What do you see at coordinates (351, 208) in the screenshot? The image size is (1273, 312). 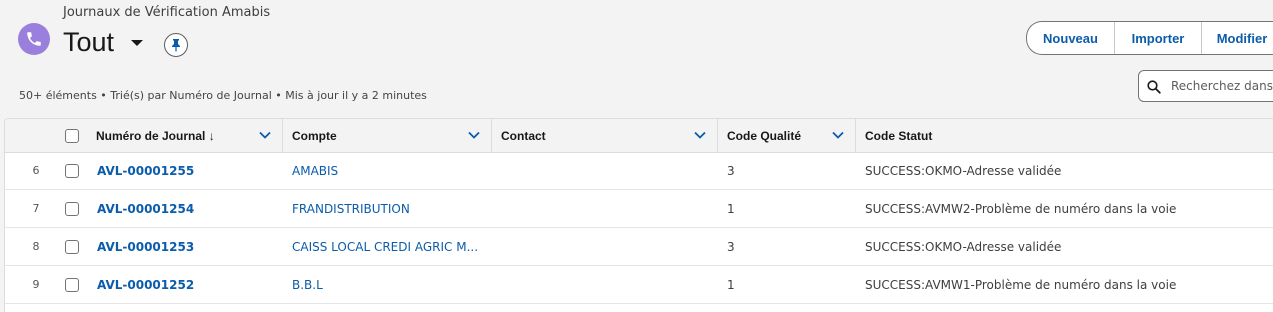 I see `compte-link: FRANDISTRIBUTION` at bounding box center [351, 208].